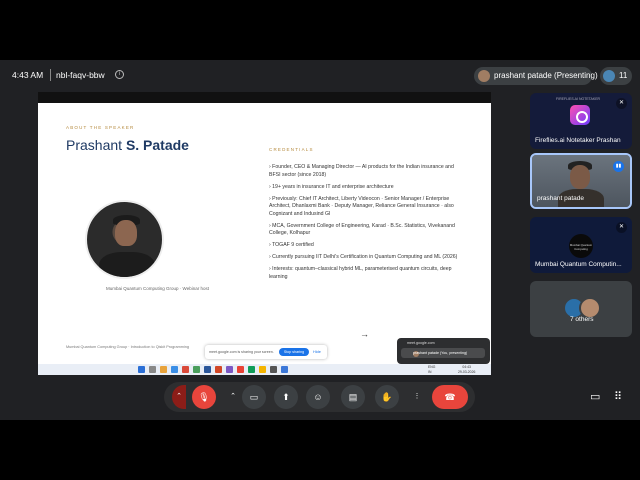  I want to click on present-icon: ⬆, so click(286, 397).